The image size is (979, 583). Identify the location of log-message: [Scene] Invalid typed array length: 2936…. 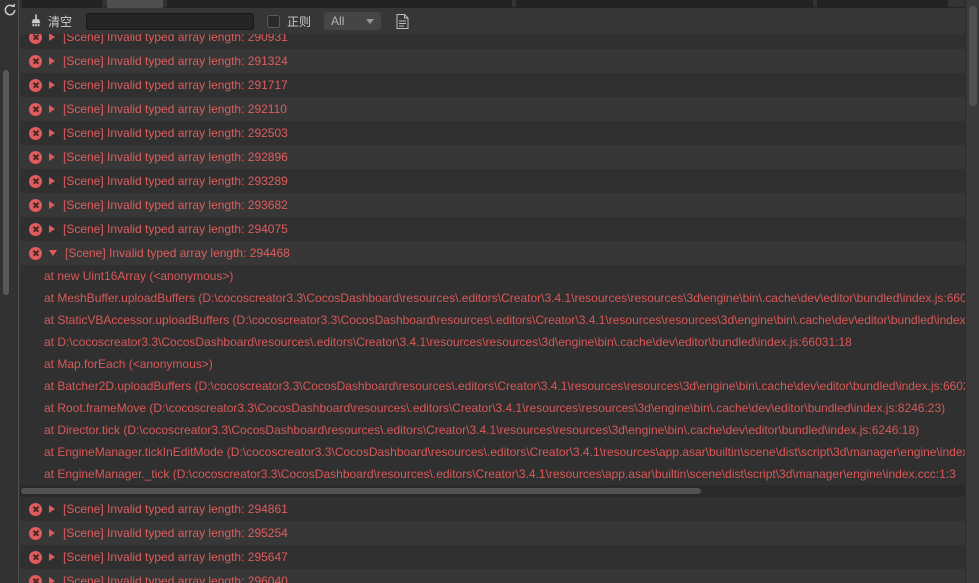
(175, 205).